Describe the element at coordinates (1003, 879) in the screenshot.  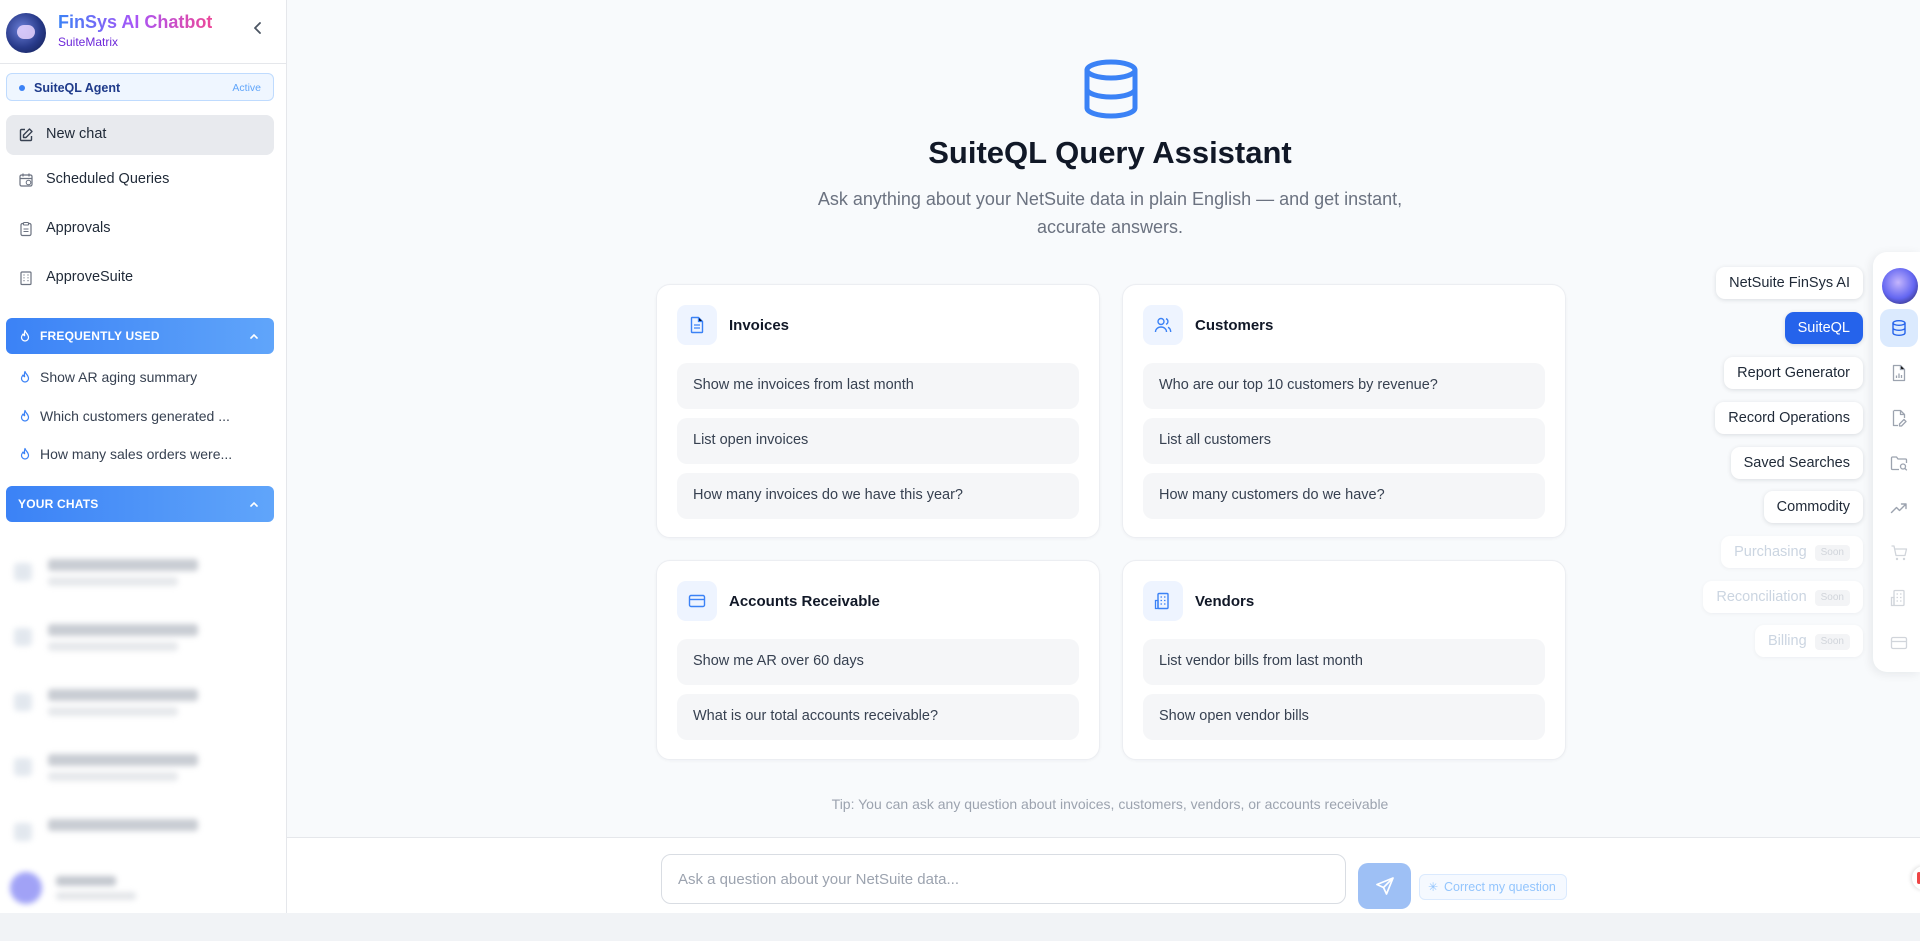
I see `question-input` at that location.